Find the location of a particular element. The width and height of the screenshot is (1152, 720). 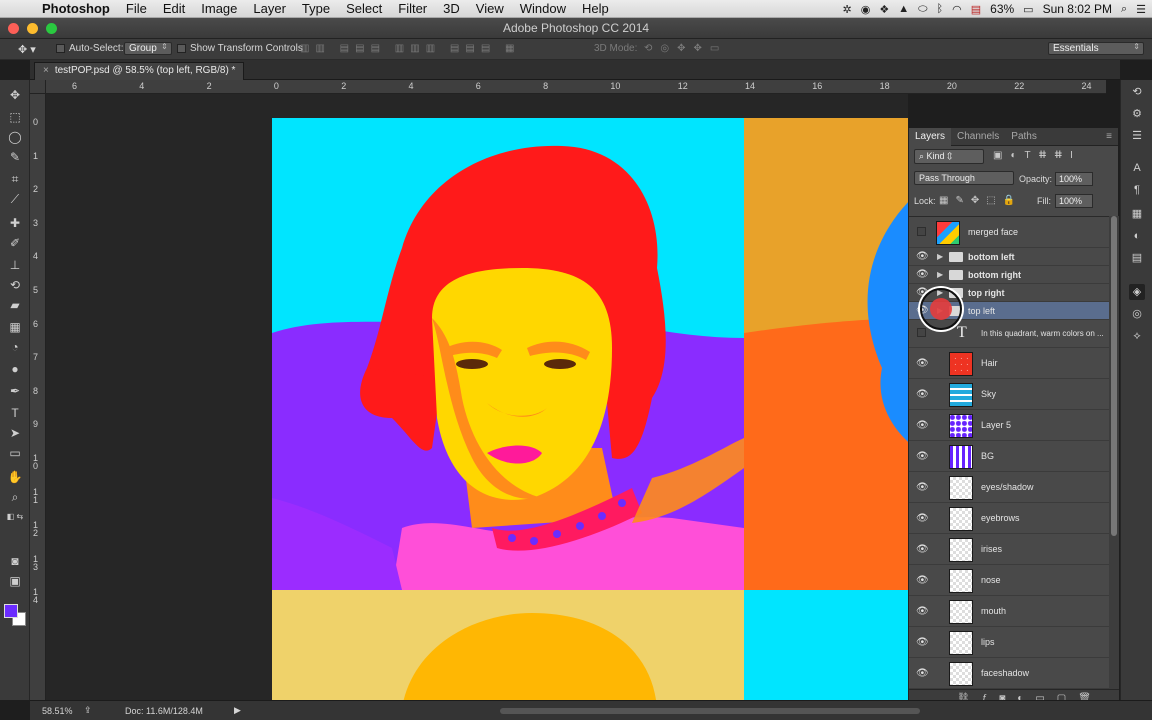

panel-menu-icon: ≡ is located at coordinates (1109, 137).